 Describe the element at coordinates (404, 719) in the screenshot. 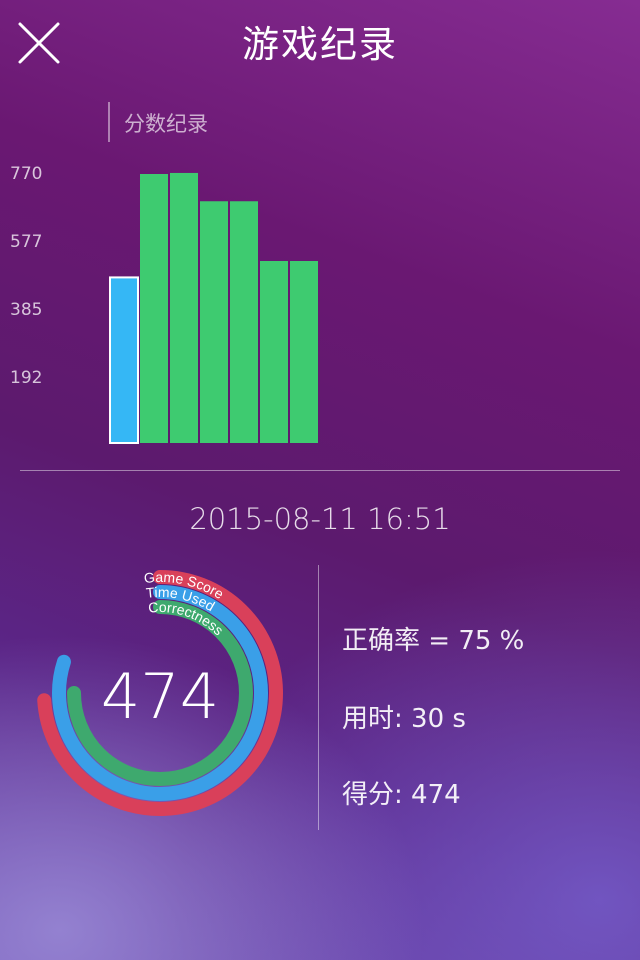

I see `time-stat: 用时: 30 s` at that location.